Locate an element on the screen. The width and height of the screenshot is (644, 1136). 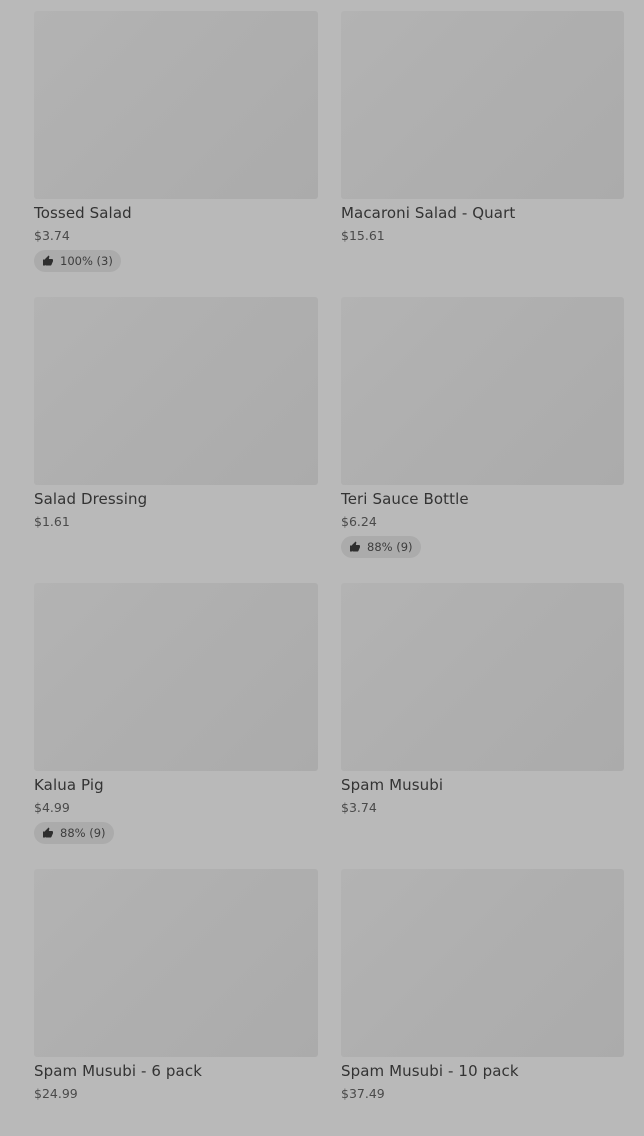
item-price: $15.61 is located at coordinates (363, 235).